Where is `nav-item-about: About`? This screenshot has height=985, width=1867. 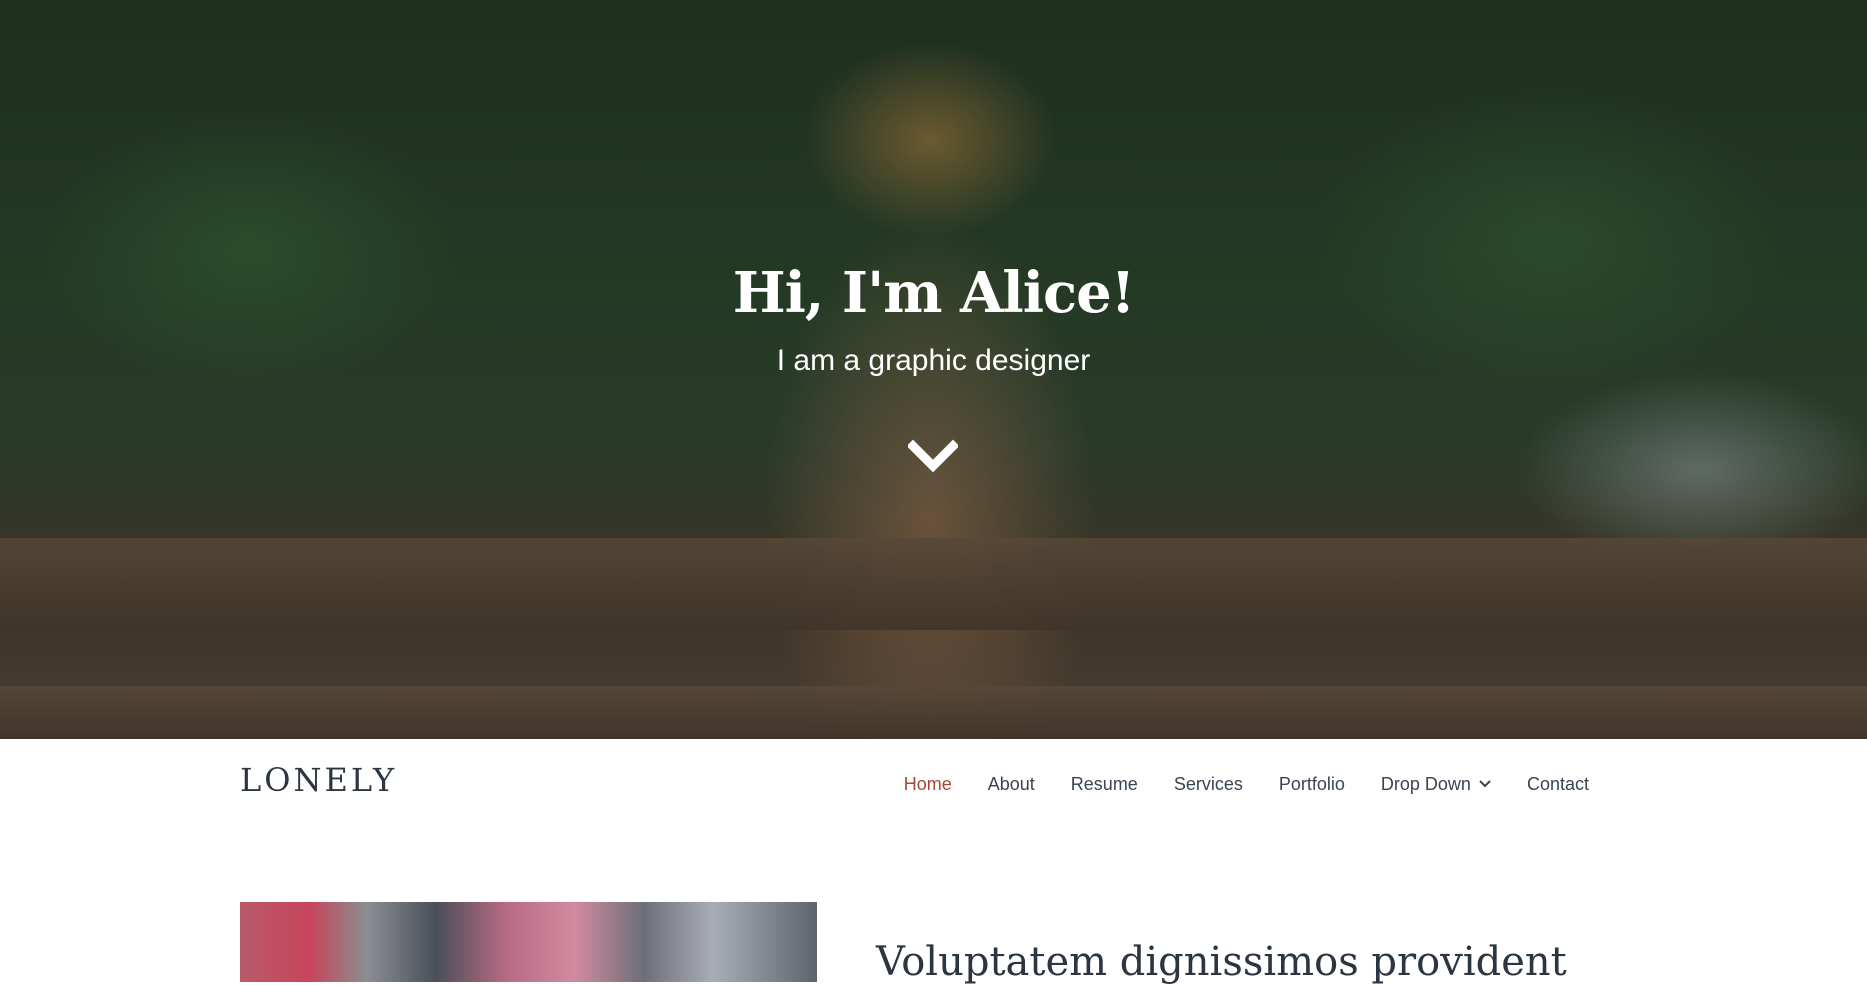
nav-item-about: About is located at coordinates (1011, 784).